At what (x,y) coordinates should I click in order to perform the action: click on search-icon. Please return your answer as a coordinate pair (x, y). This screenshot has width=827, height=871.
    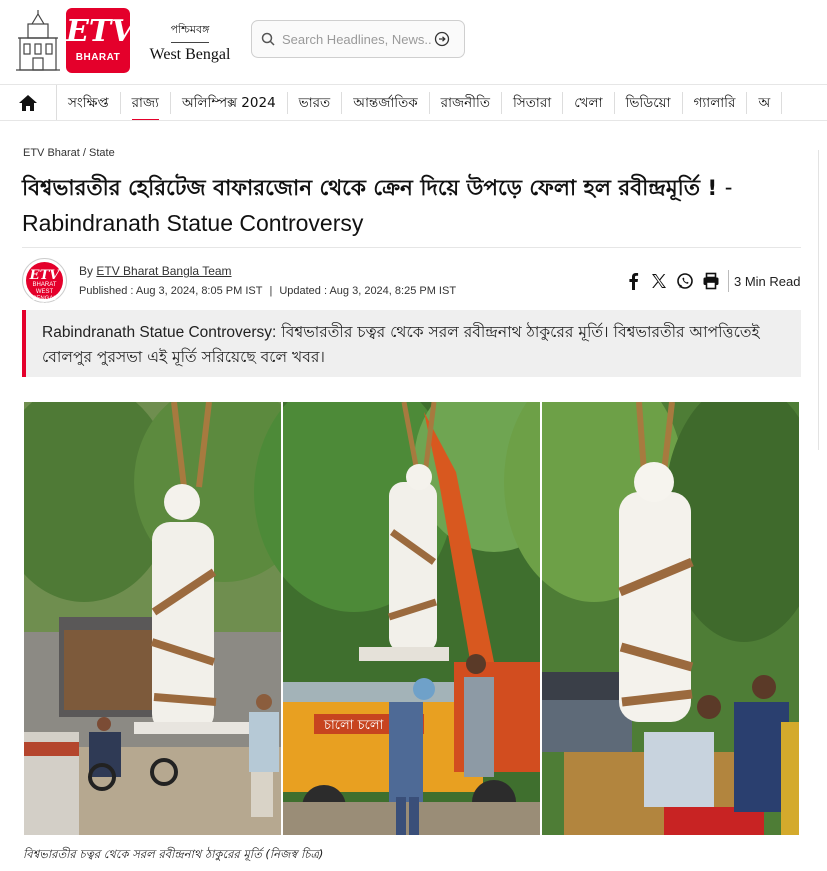
    Looking at the image, I should click on (268, 39).